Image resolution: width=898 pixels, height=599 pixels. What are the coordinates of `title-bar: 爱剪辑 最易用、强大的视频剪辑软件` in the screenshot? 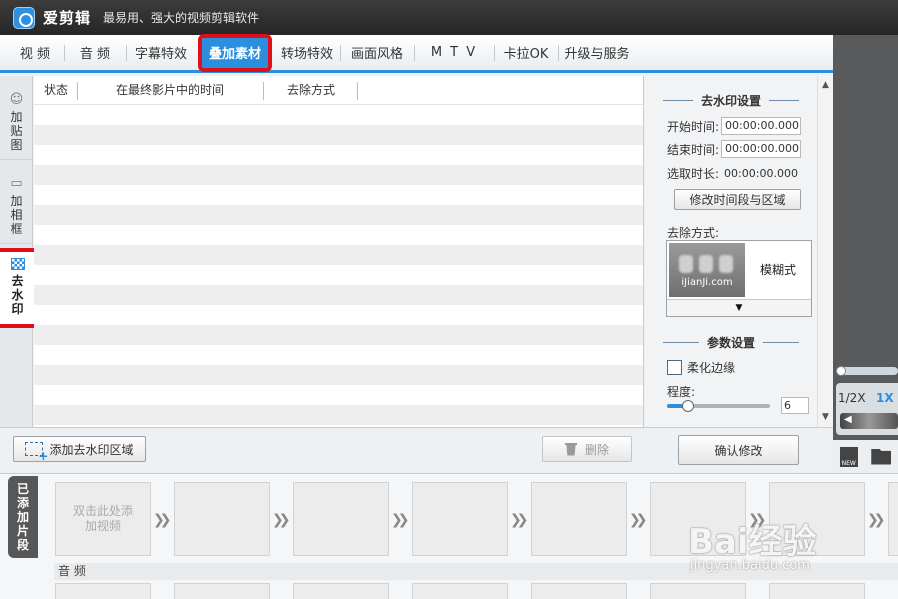 It's located at (449, 17).